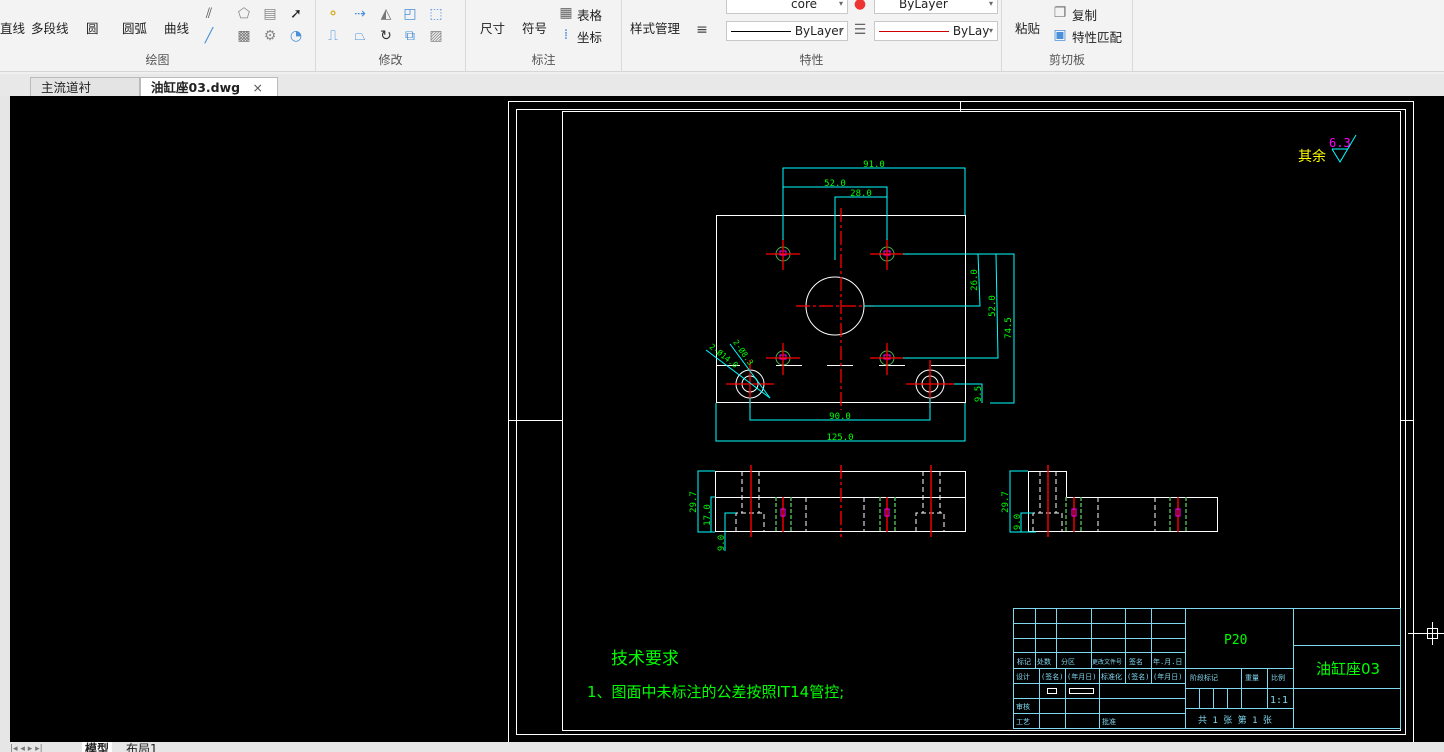 Image resolution: width=1444 pixels, height=752 pixels. Describe the element at coordinates (97, 747) in the screenshot. I see `tab-model: 模型` at that location.